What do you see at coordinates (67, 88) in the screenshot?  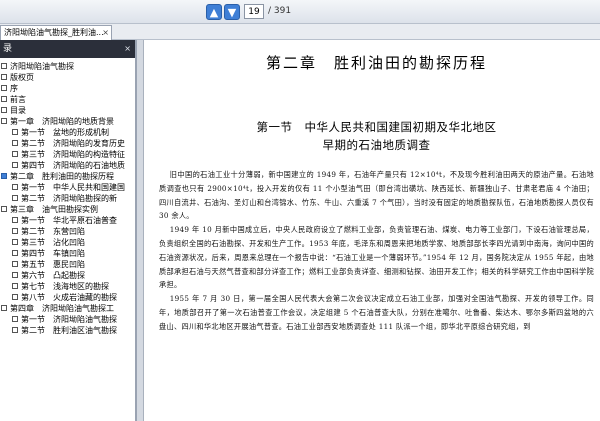 I see `toc-item: 序` at bounding box center [67, 88].